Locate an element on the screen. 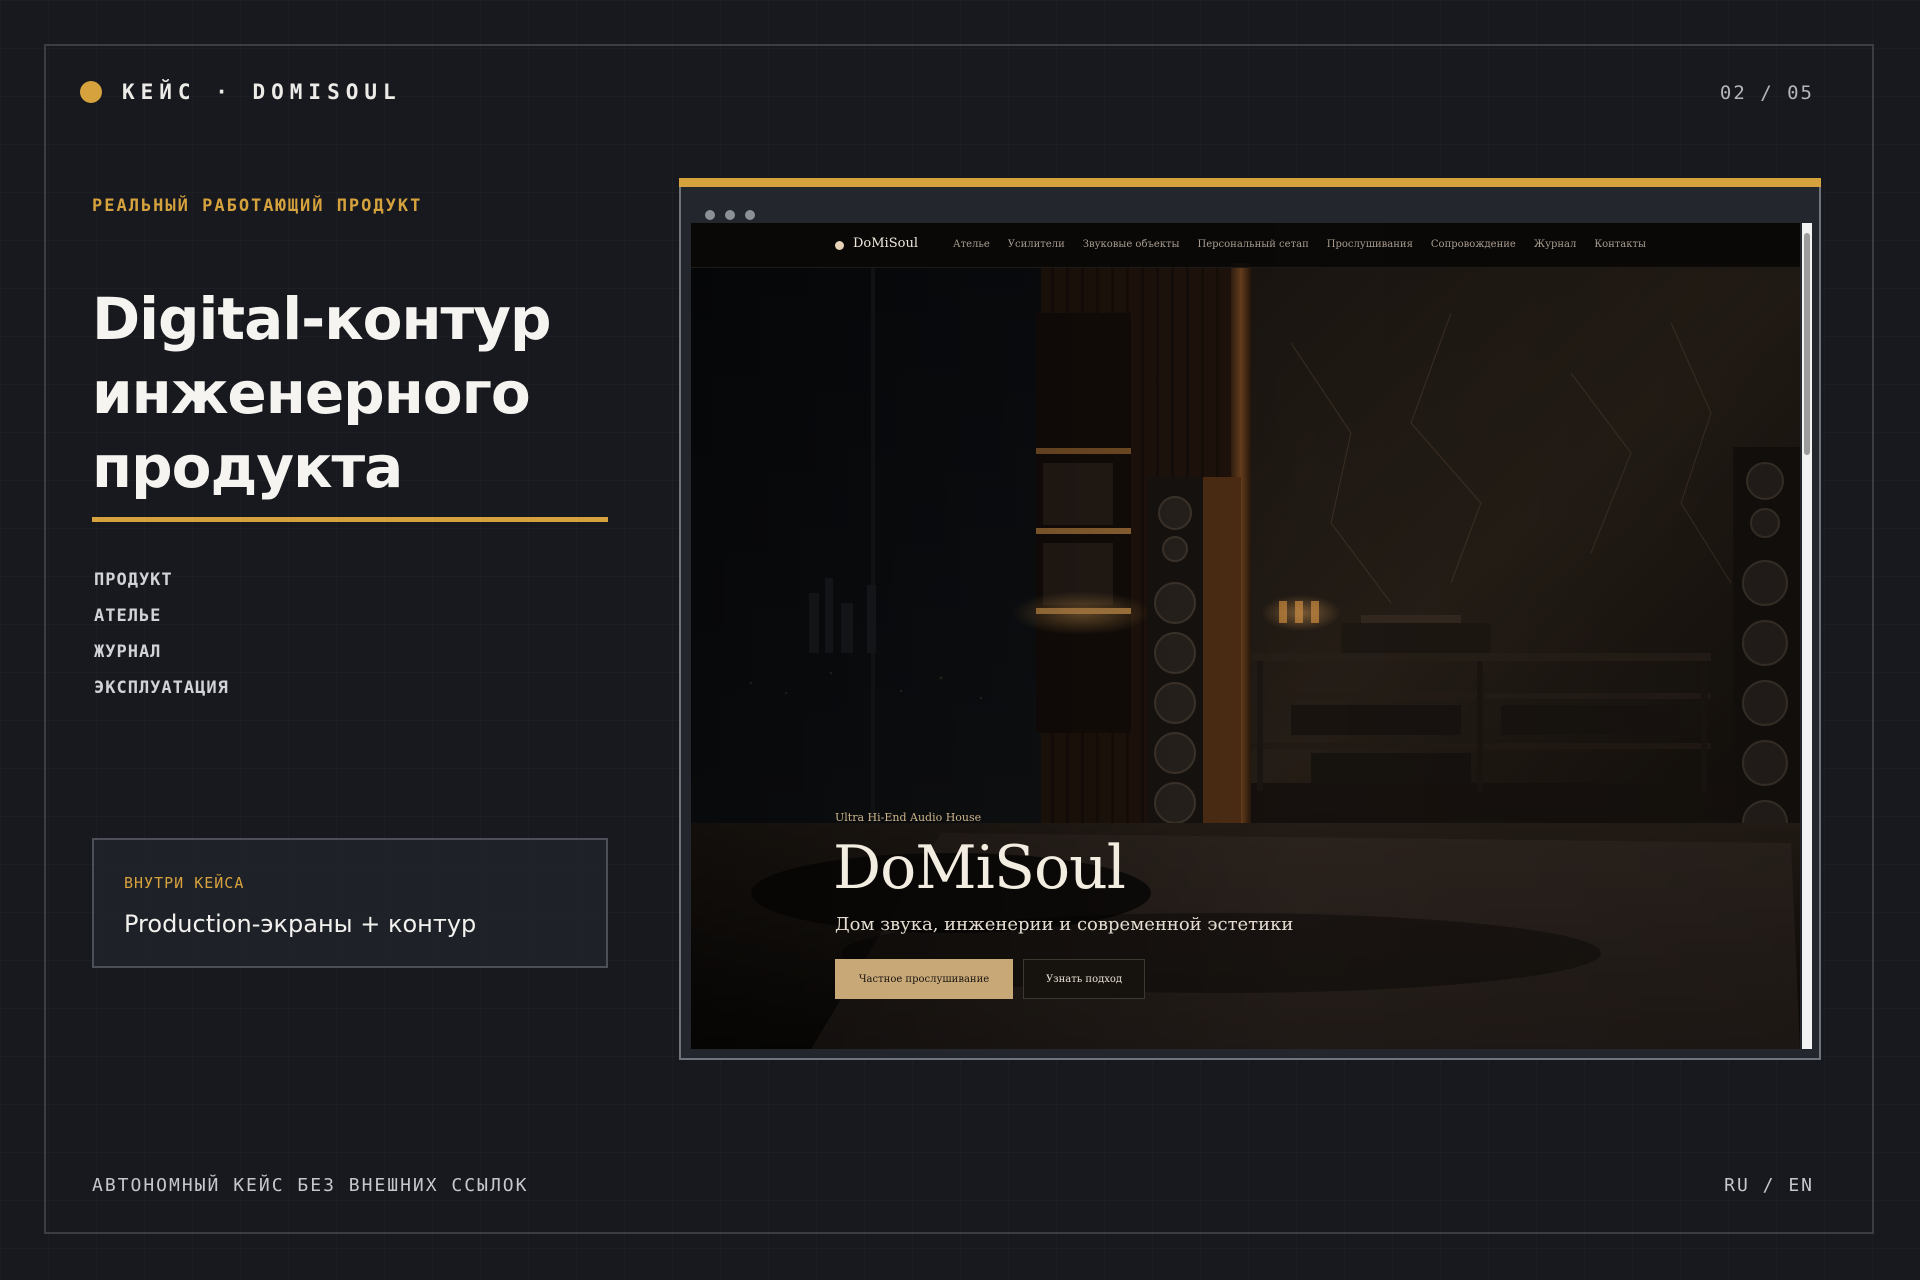 This screenshot has height=1280, width=1920. website-nav-link: Звуковые объекты is located at coordinates (1131, 244).